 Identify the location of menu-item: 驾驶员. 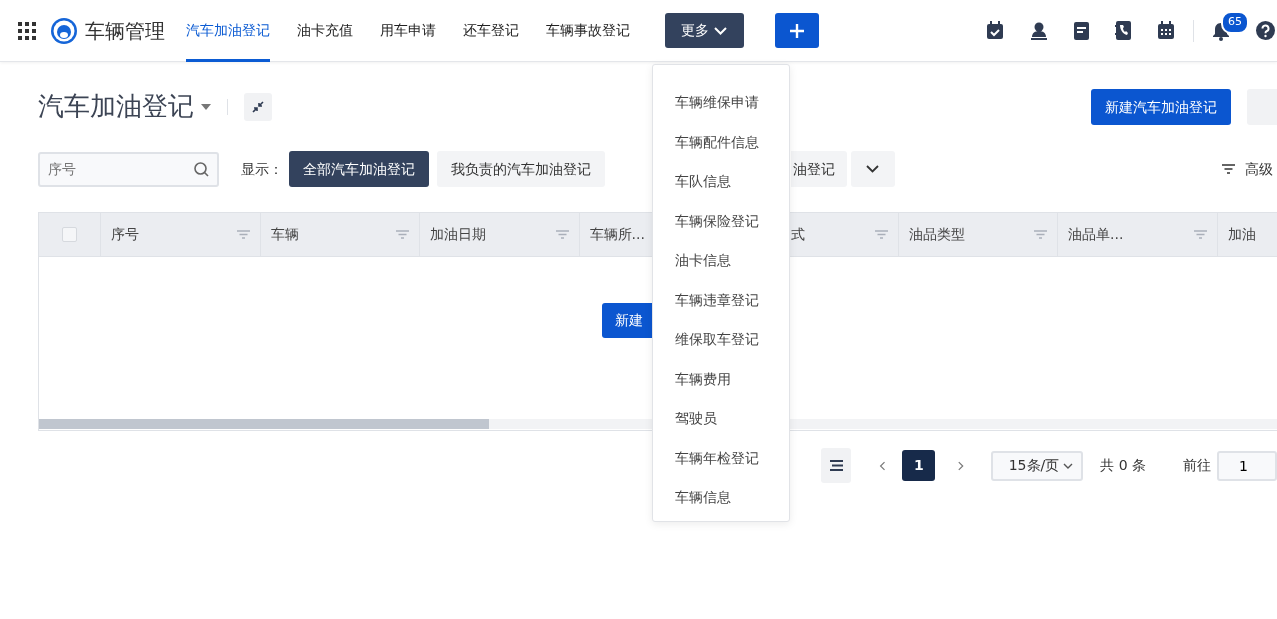
(721, 419).